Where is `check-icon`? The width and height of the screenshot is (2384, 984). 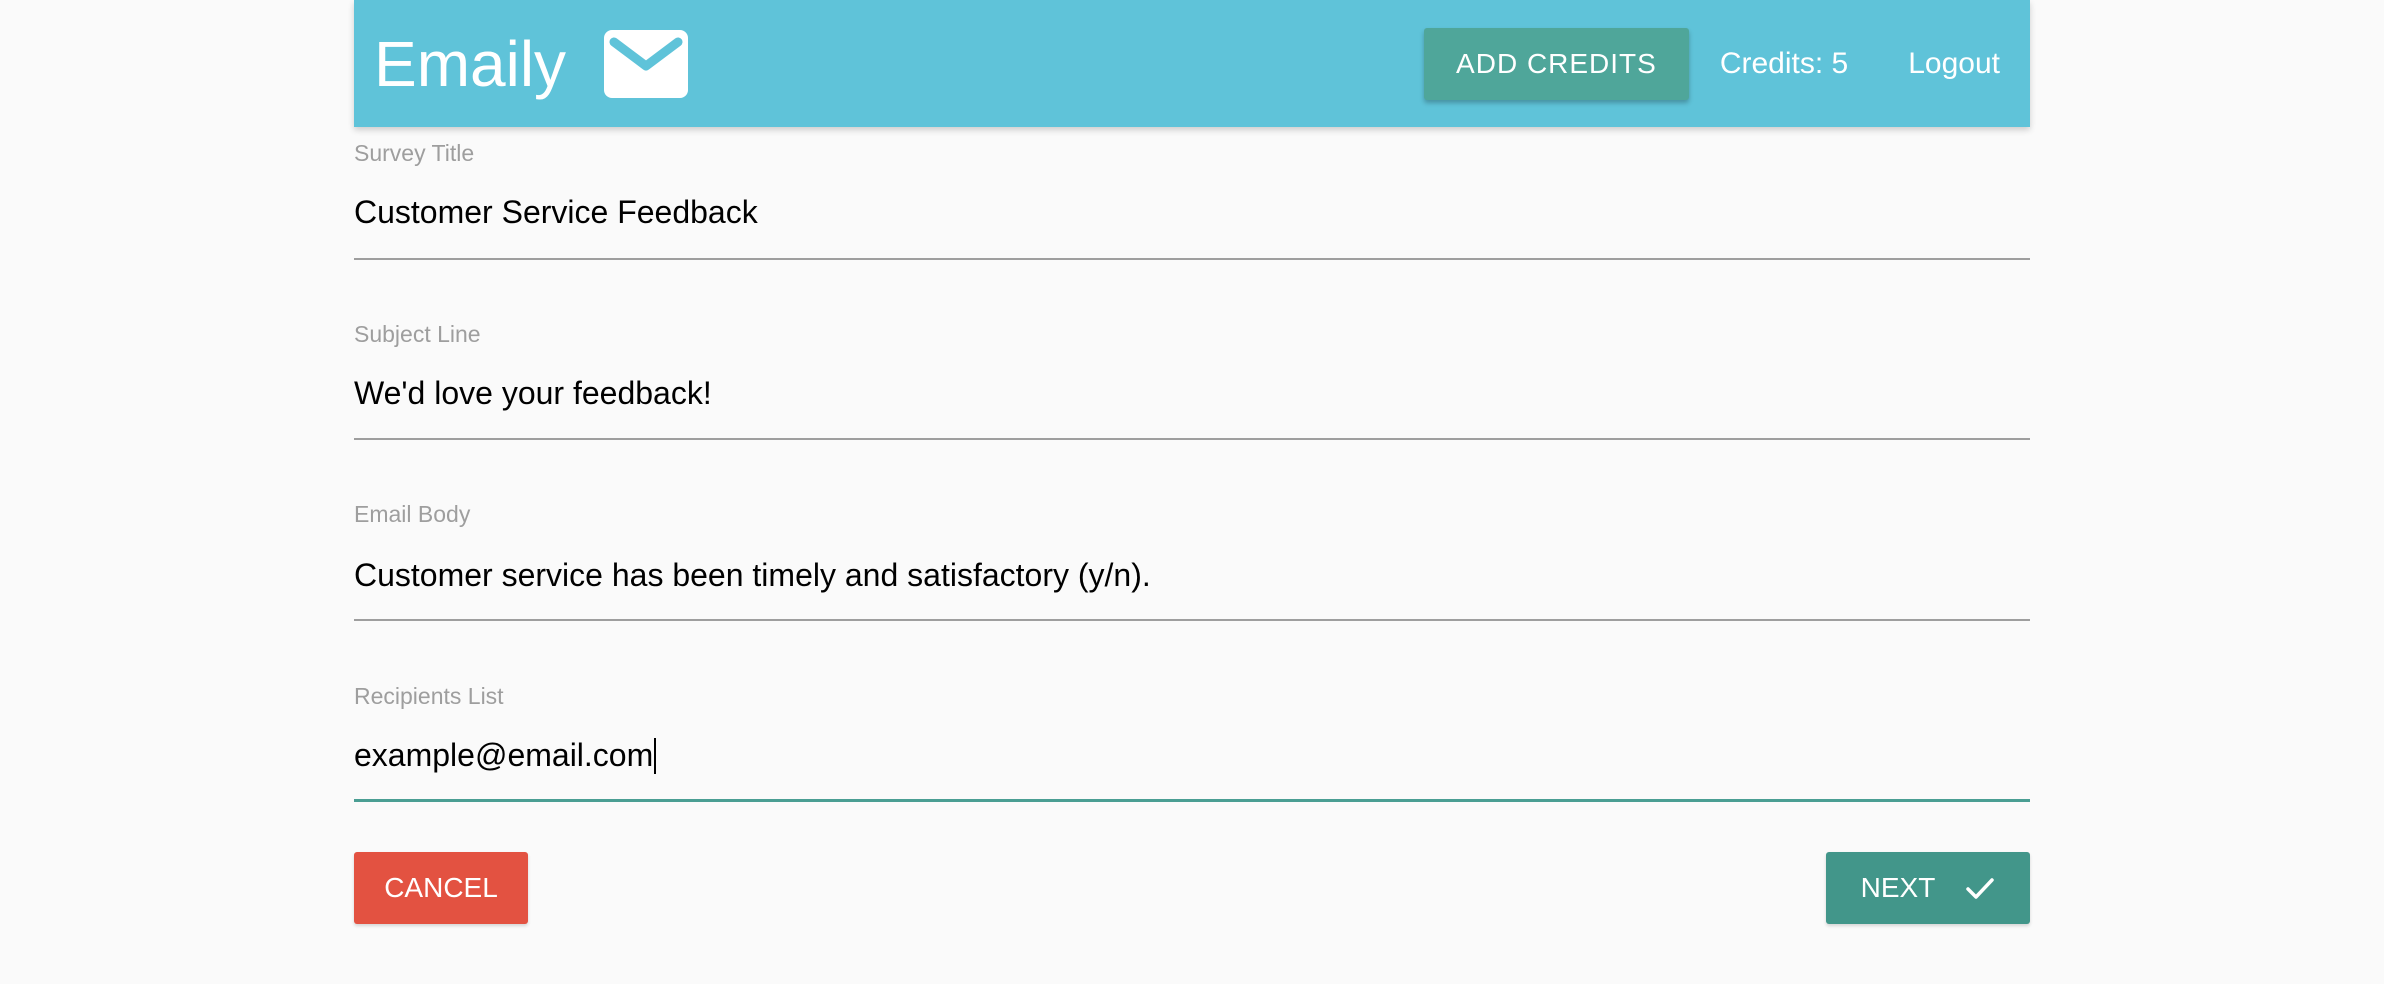
check-icon is located at coordinates (1980, 888).